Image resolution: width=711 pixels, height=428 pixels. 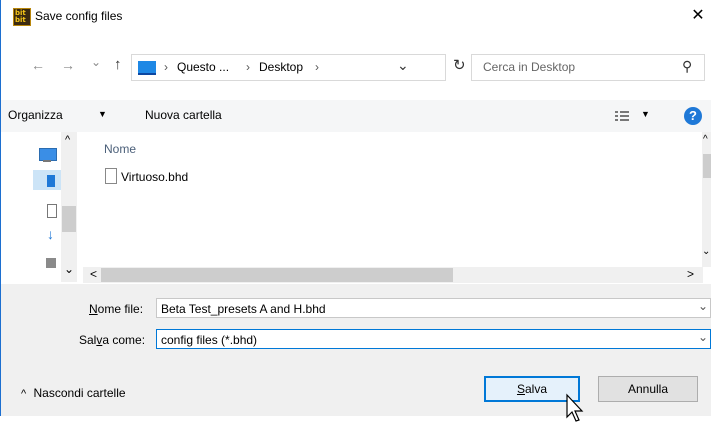 I want to click on view-options-icon, so click(x=622, y=116).